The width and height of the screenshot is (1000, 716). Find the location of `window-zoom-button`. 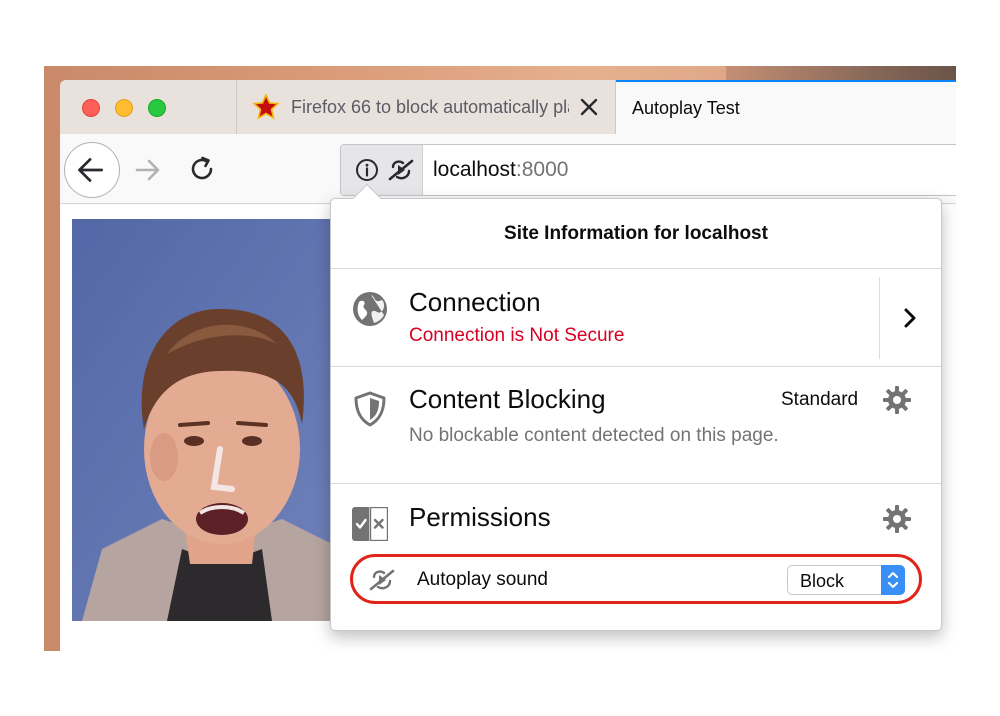

window-zoom-button is located at coordinates (157, 108).